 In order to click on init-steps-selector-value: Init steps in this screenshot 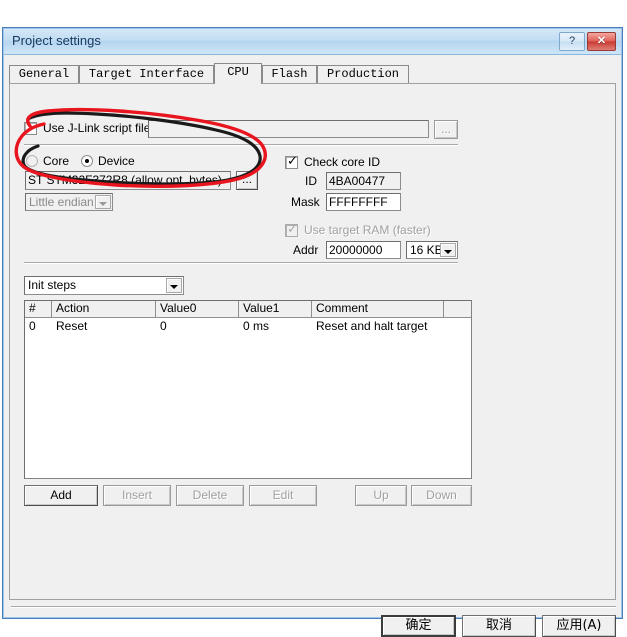, I will do `click(52, 285)`.